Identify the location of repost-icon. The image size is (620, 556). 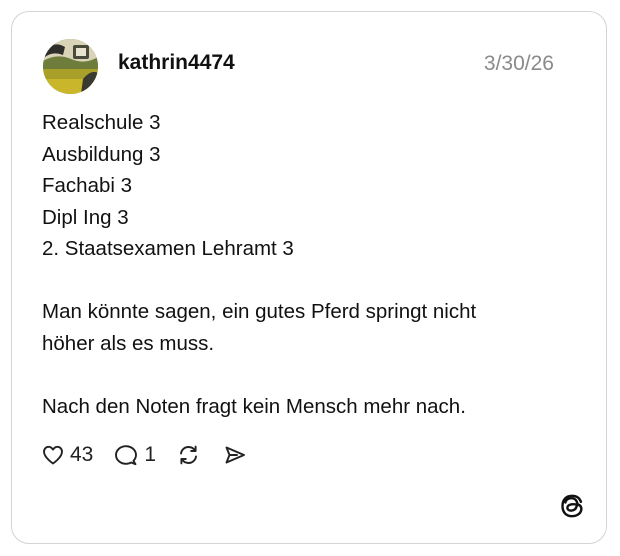
(188, 455).